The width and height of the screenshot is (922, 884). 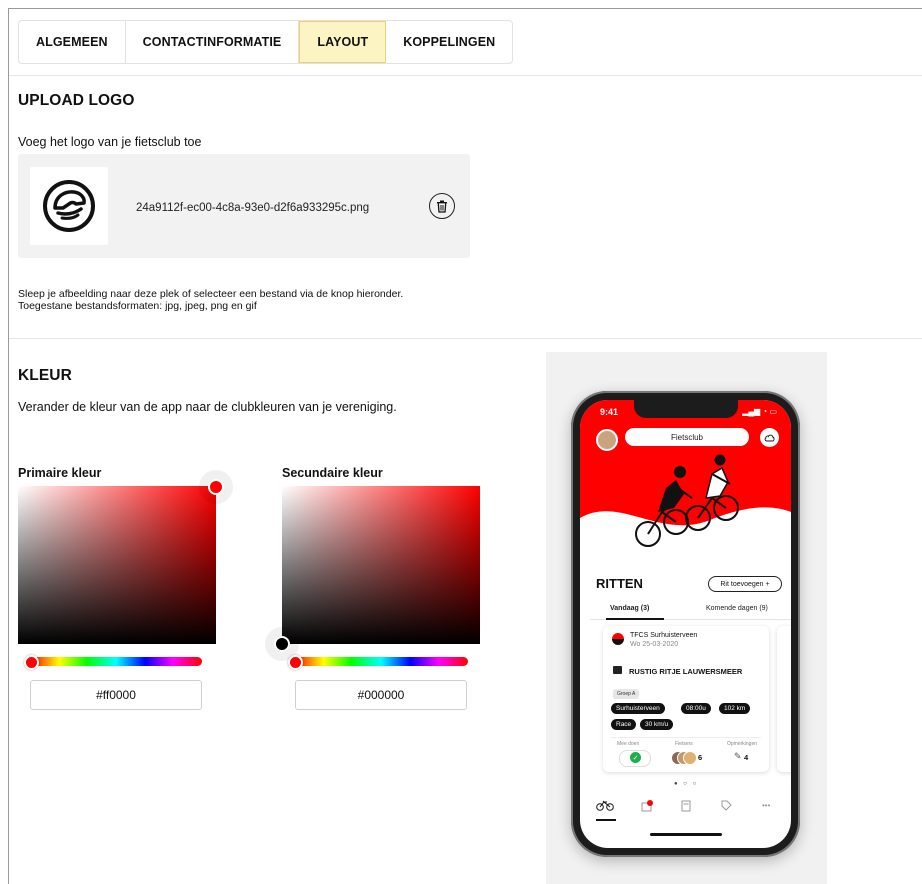 What do you see at coordinates (110, 142) in the screenshot?
I see `upload-logo-description: Voeg het logo van je fietsclub toe` at bounding box center [110, 142].